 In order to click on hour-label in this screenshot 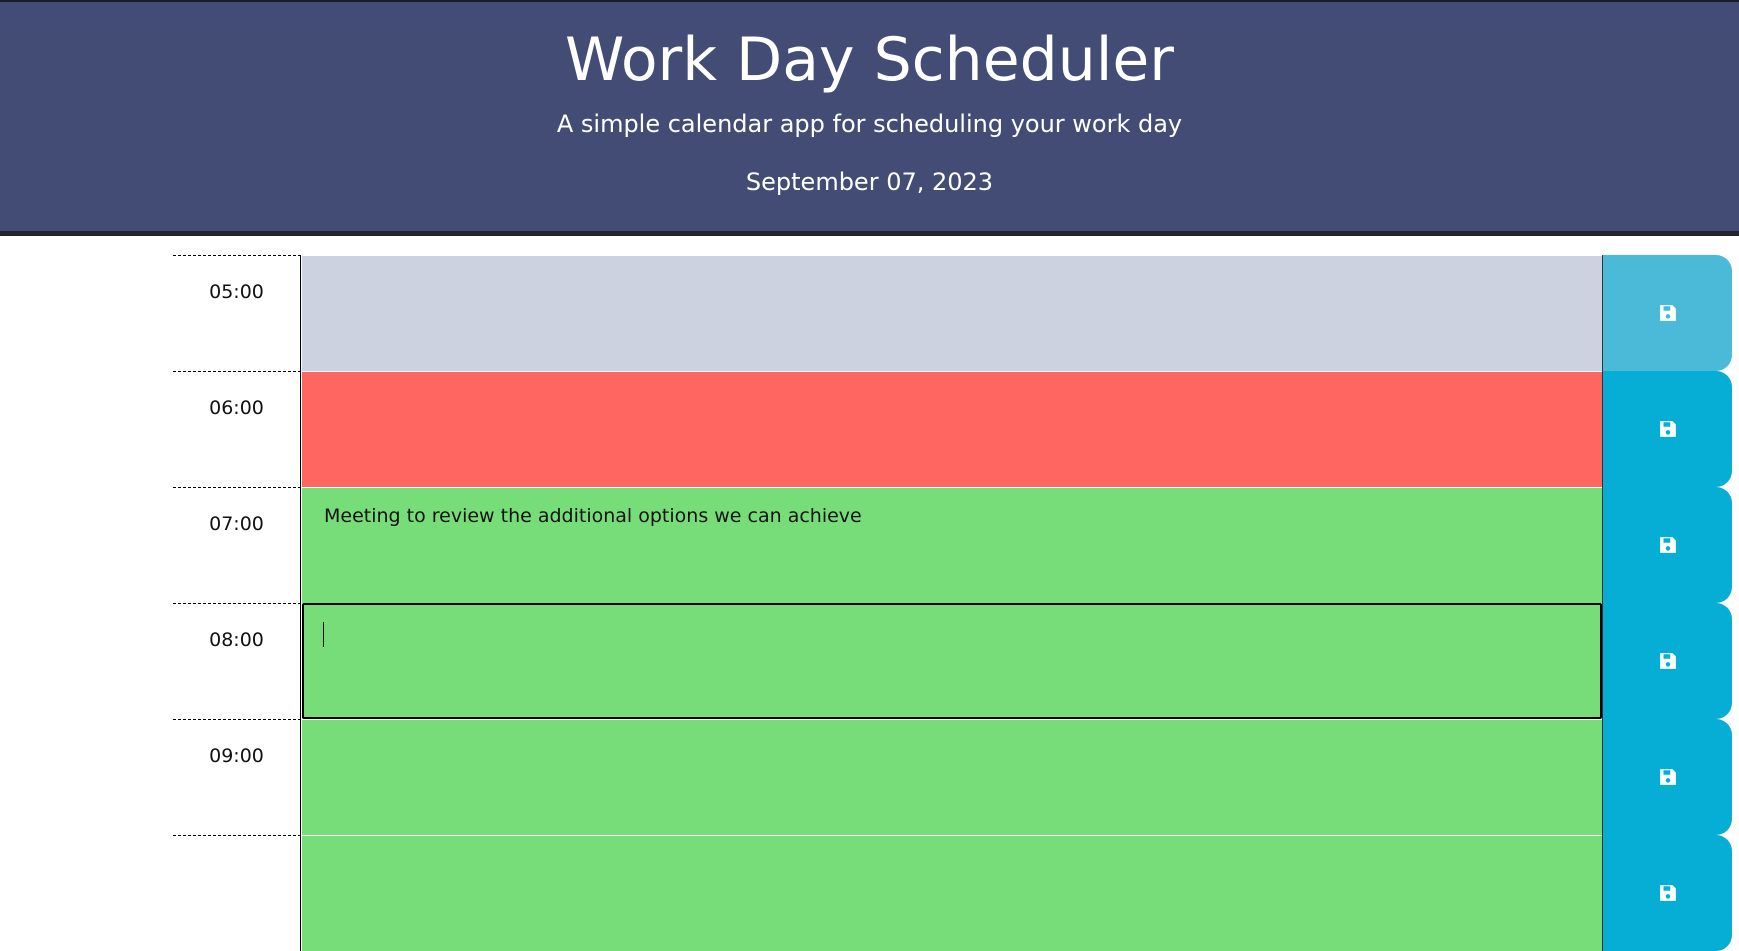, I will do `click(237, 893)`.